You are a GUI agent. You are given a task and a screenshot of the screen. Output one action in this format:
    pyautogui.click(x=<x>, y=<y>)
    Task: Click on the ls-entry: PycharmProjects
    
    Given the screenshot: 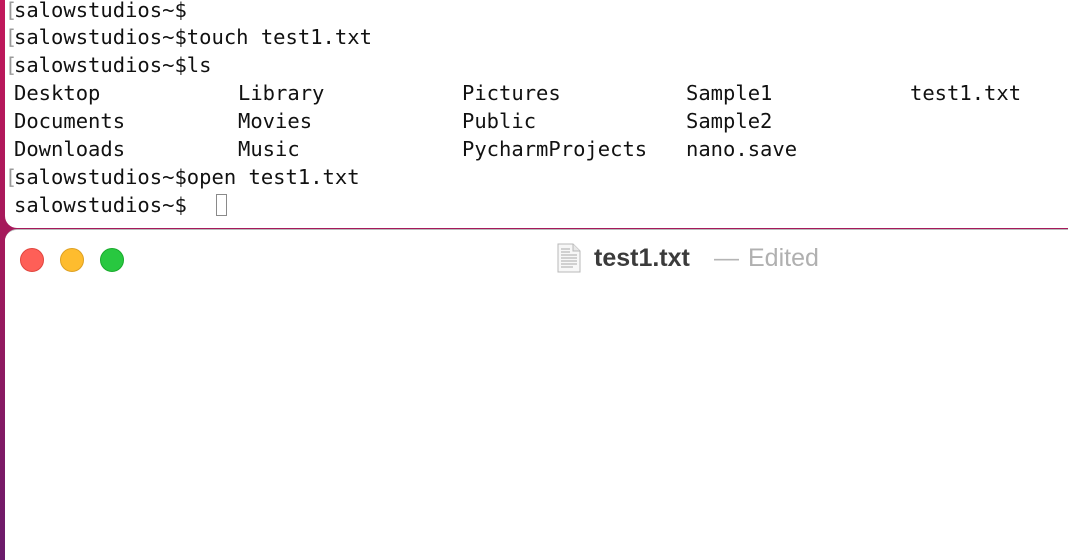 What is the action you would take?
    pyautogui.click(x=555, y=149)
    